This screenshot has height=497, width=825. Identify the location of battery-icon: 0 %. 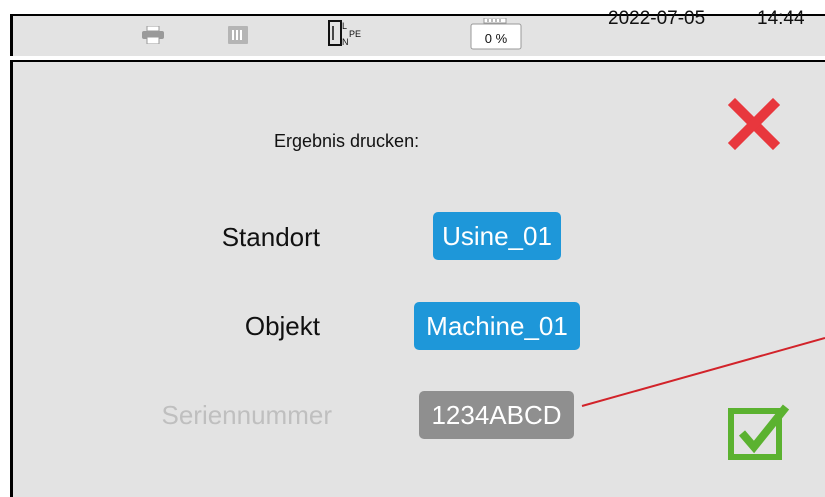
(496, 34).